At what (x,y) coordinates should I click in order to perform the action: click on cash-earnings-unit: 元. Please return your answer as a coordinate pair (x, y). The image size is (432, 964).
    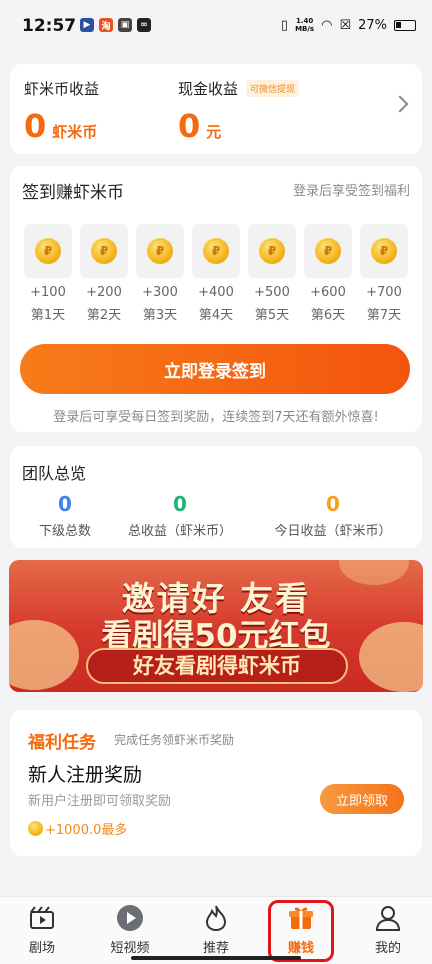
    Looking at the image, I should click on (214, 132).